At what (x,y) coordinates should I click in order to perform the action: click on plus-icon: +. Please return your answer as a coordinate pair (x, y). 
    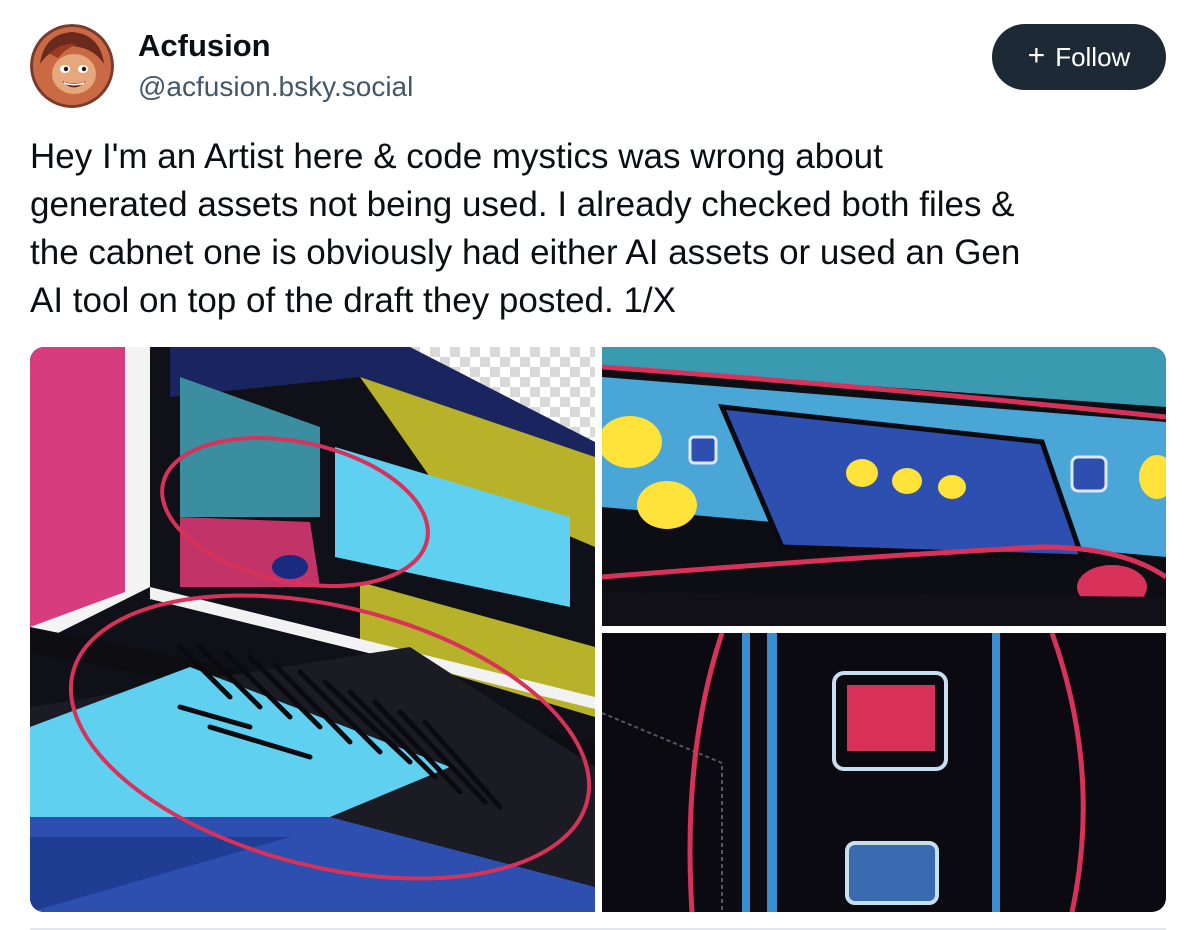
    Looking at the image, I should click on (1036, 55).